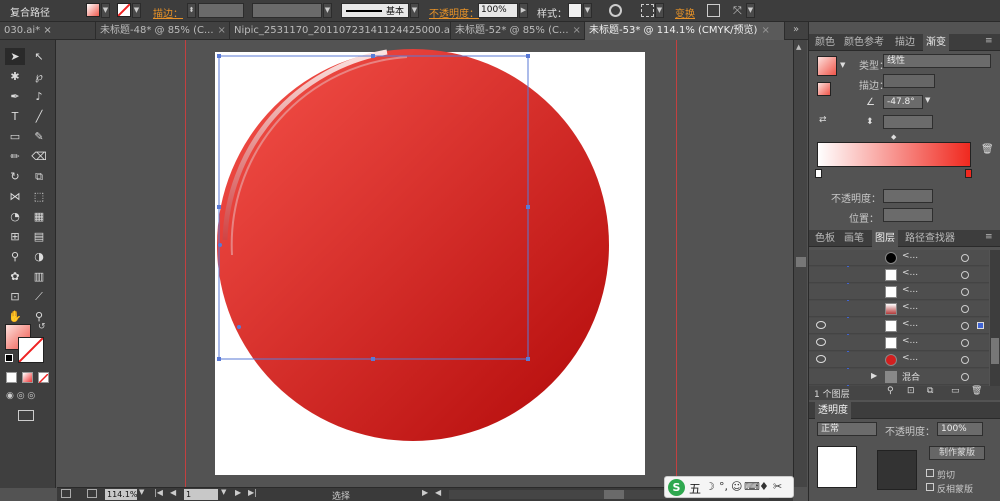  Describe the element at coordinates (93, 10) in the screenshot. I see `fill-swatch` at that location.